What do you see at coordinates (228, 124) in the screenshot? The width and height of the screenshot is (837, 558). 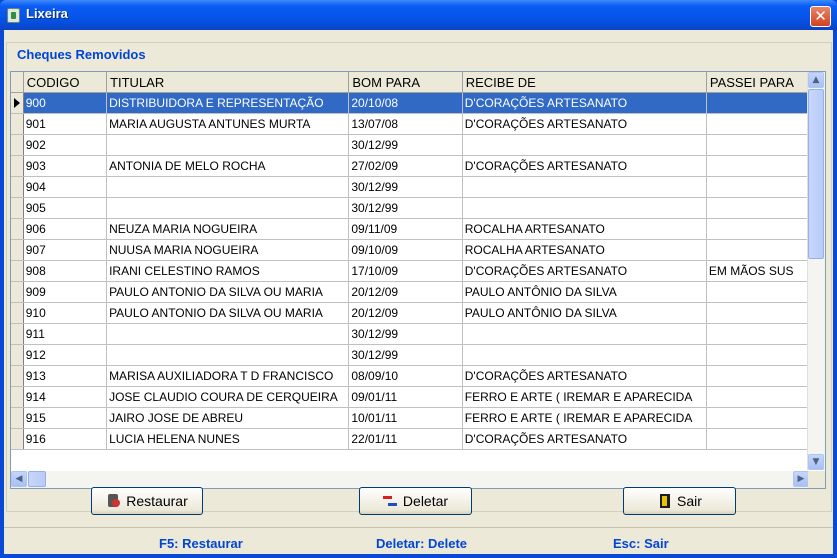 I see `cell-titular: MARIA AUGUSTA ANTUNES MURTA` at bounding box center [228, 124].